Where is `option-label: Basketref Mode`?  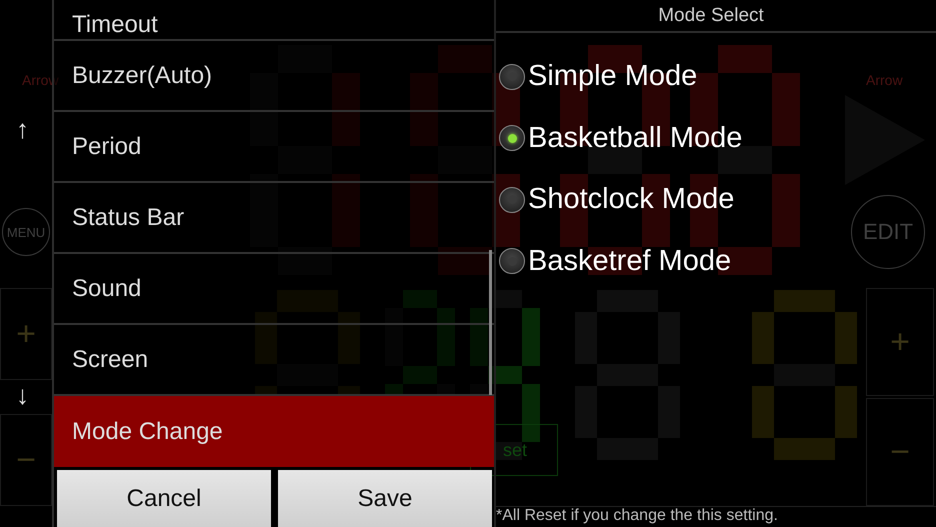 option-label: Basketref Mode is located at coordinates (630, 261).